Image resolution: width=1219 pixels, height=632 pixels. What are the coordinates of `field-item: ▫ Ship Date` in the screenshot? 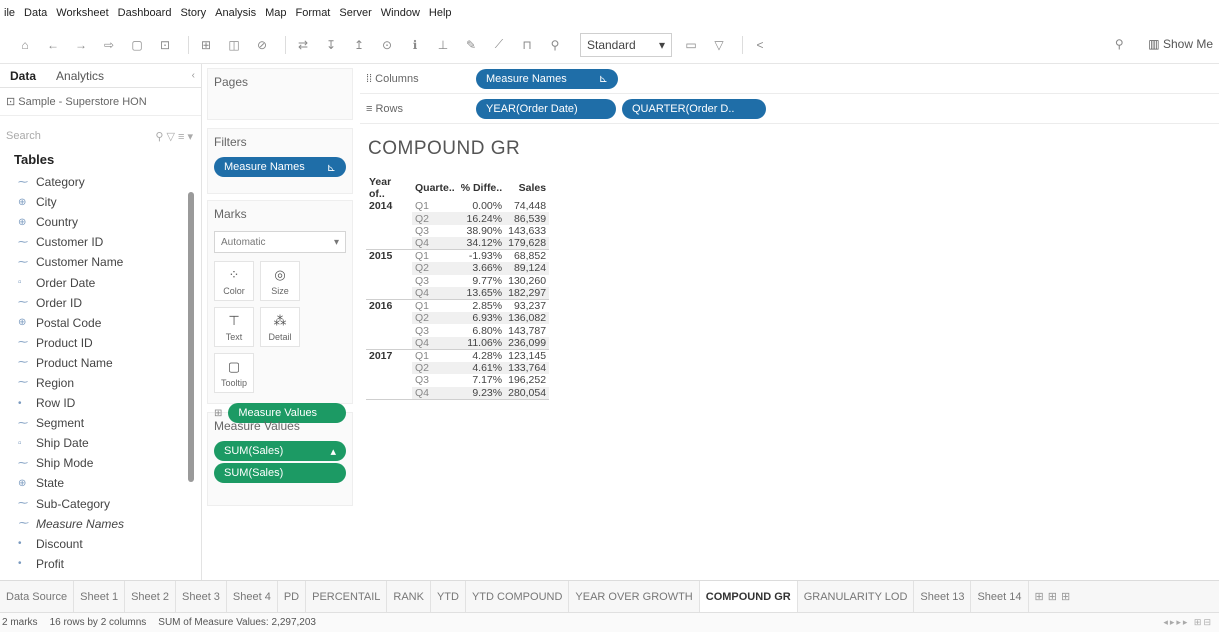 It's located at (100, 443).